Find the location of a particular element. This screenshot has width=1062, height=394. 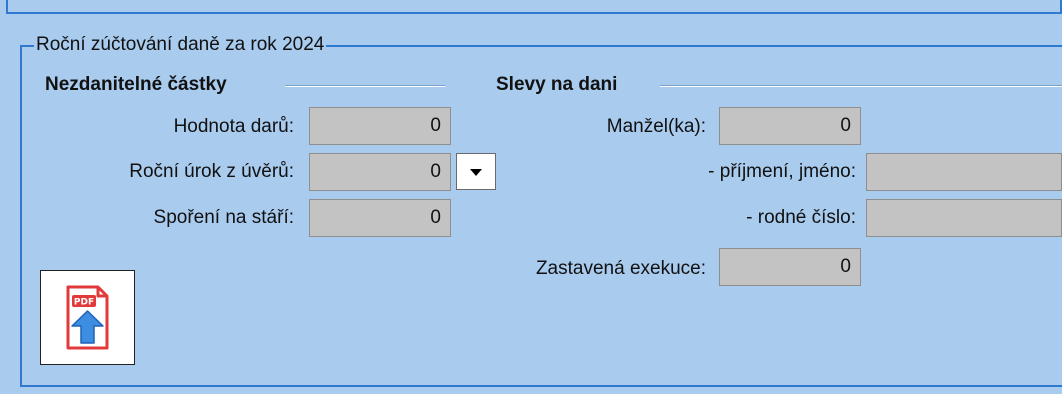

birth-number-field is located at coordinates (964, 218).